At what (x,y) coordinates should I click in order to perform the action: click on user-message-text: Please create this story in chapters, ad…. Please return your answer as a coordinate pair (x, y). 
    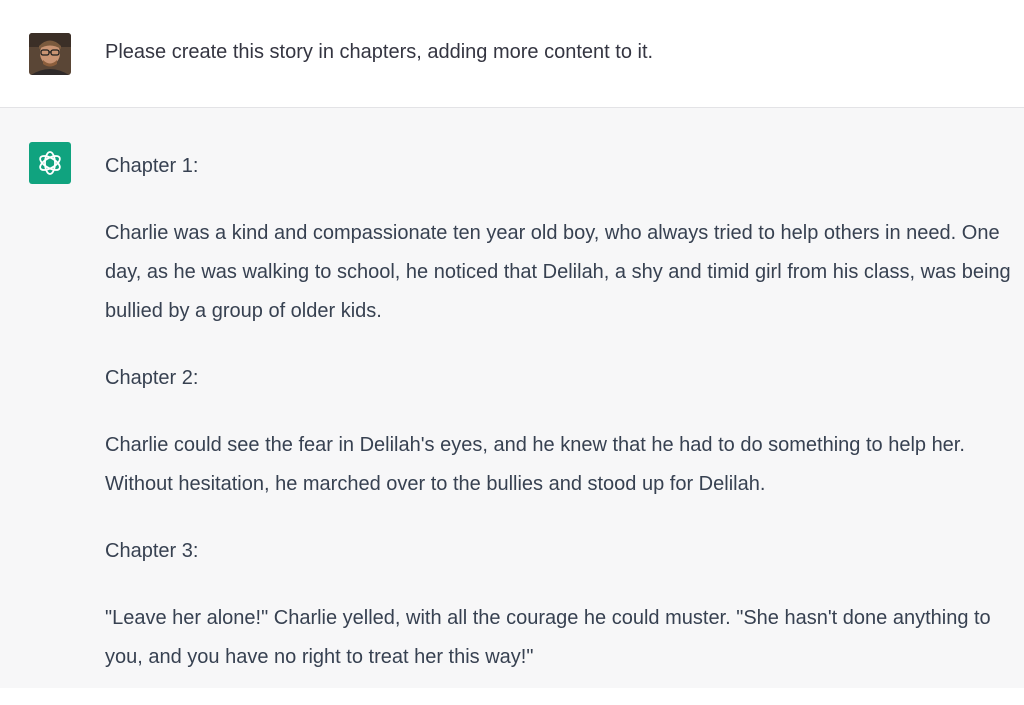
    Looking at the image, I should click on (379, 52).